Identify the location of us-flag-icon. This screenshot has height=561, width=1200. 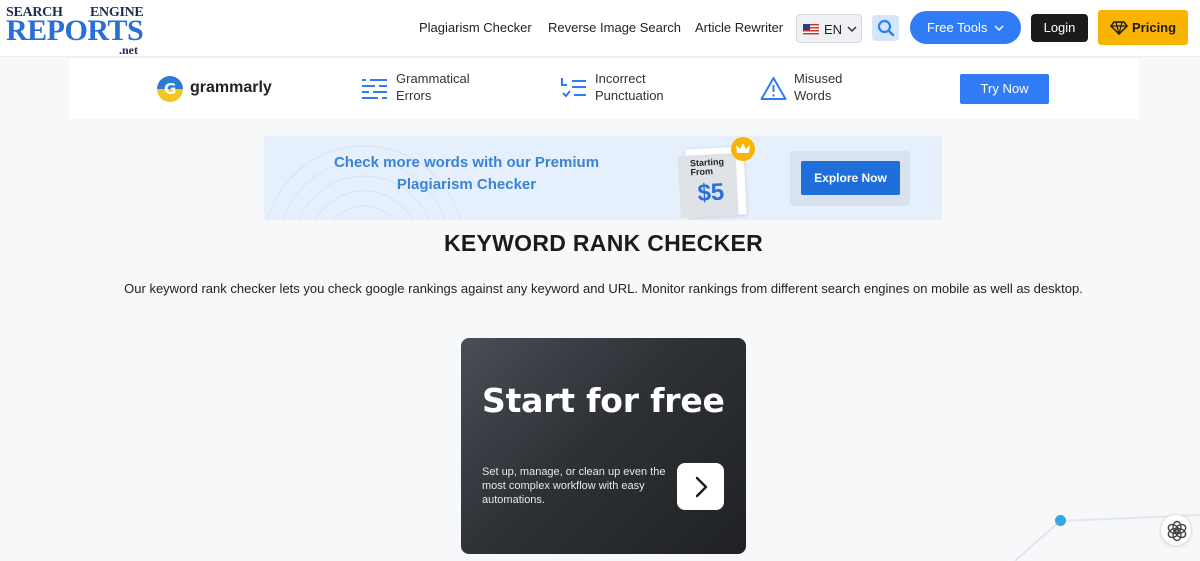
(811, 29).